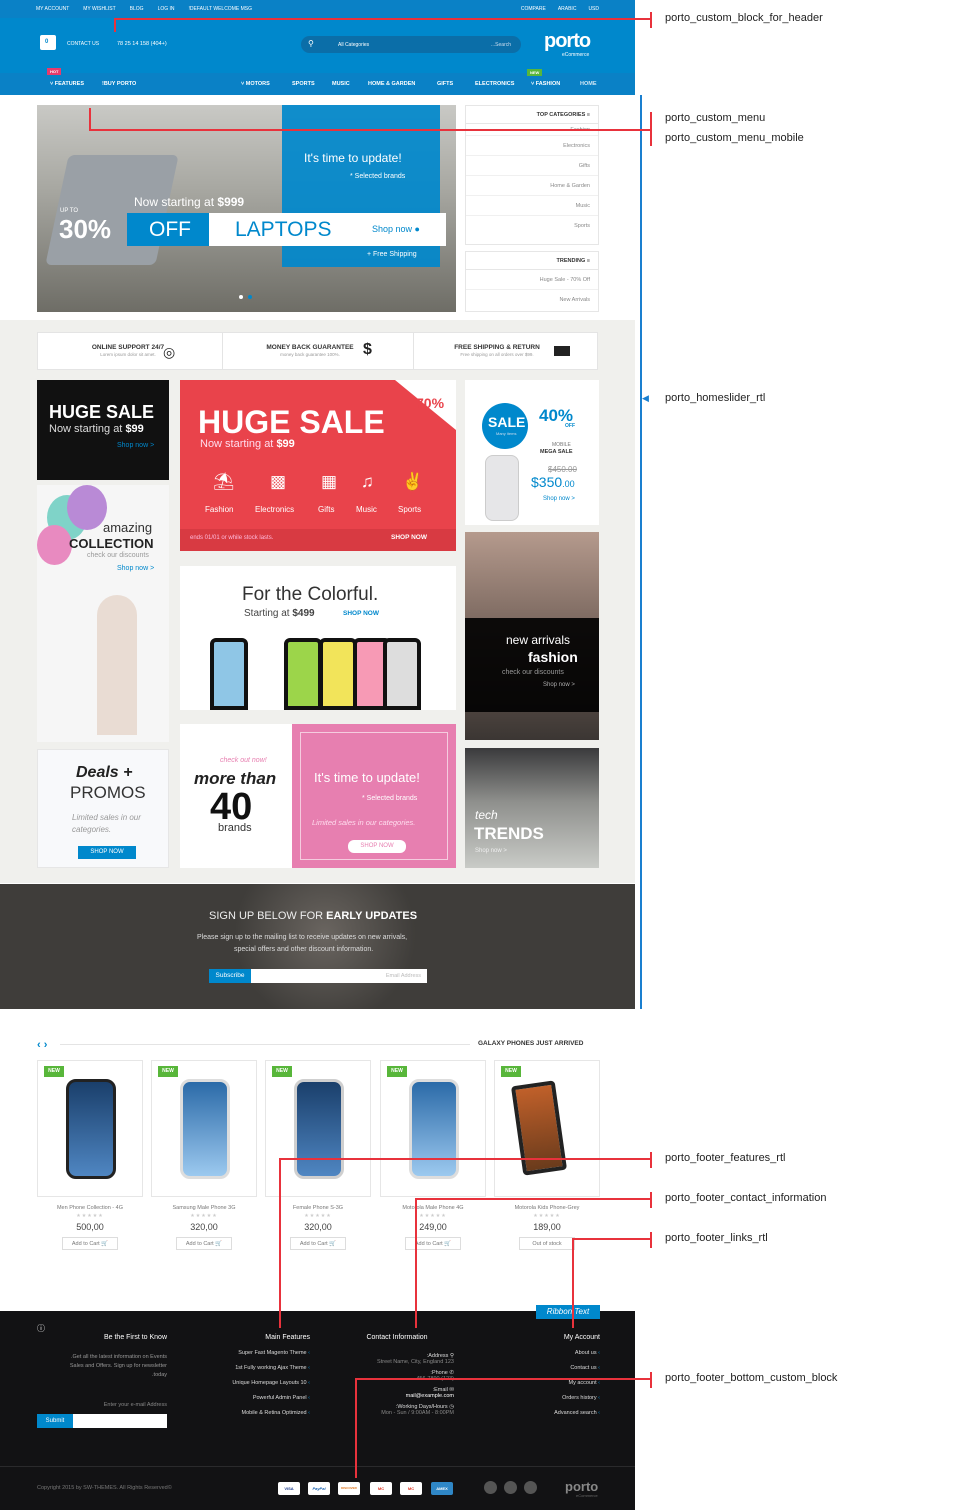 The width and height of the screenshot is (960, 1510). I want to click on category-gifts: Gifts, so click(532, 166).